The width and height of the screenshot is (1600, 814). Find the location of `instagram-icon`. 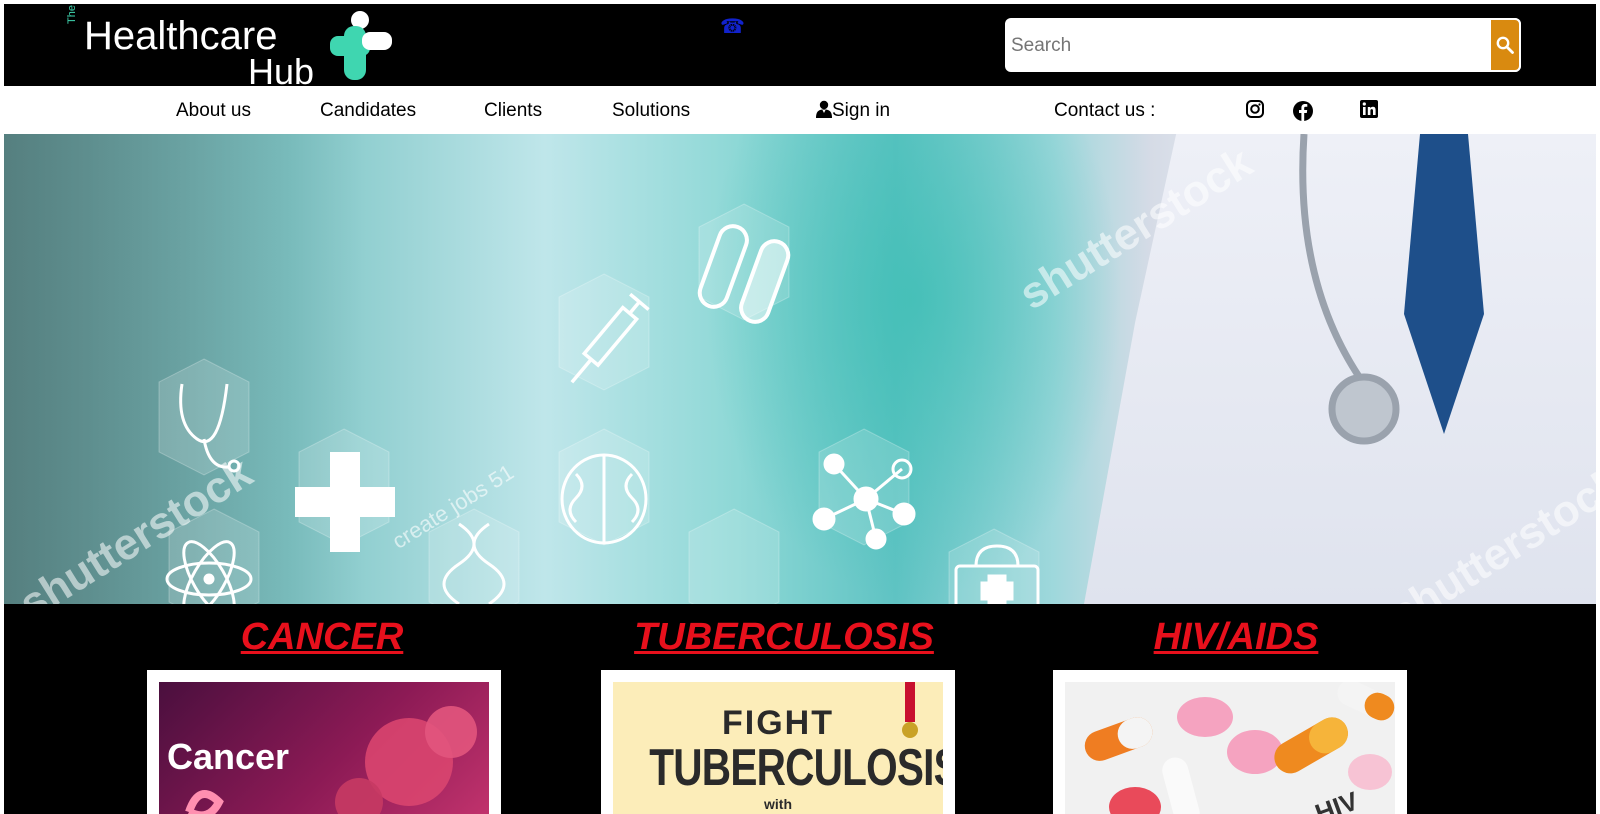

instagram-icon is located at coordinates (1255, 109).